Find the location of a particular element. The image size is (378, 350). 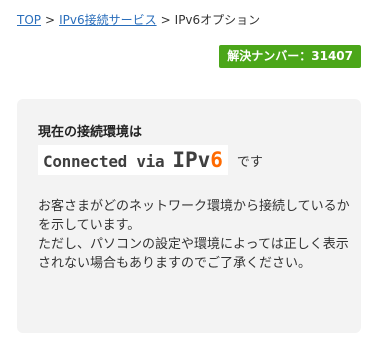

connected-via-text: Connected via is located at coordinates (104, 161).